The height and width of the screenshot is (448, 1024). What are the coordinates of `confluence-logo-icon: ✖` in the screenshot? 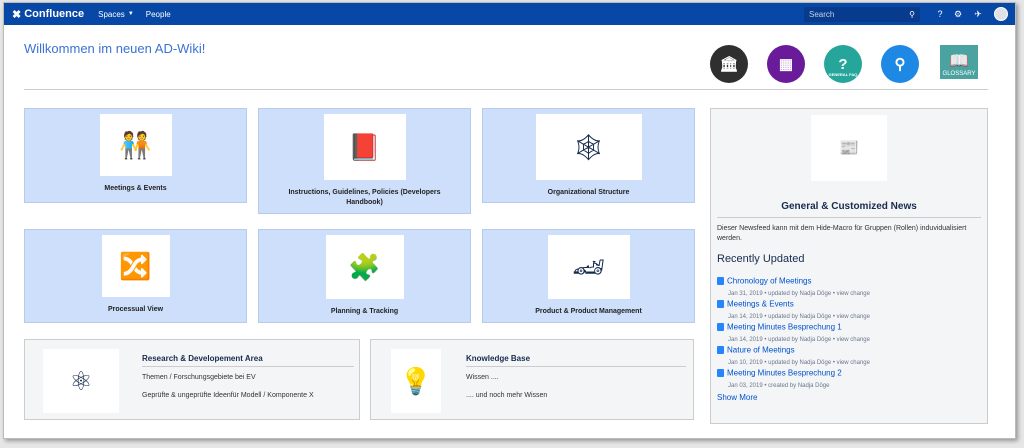 It's located at (17, 14).